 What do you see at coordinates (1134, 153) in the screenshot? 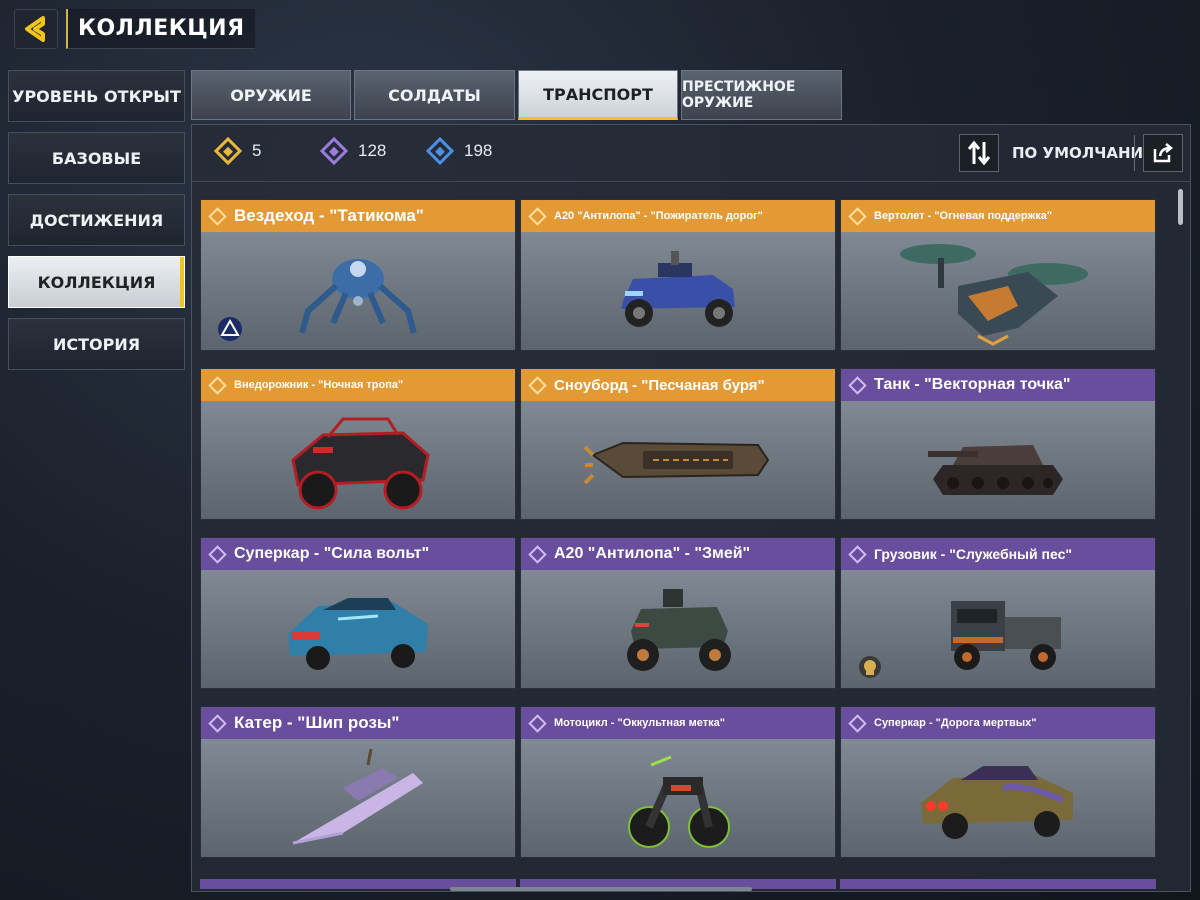
I see `toolbar-divider` at bounding box center [1134, 153].